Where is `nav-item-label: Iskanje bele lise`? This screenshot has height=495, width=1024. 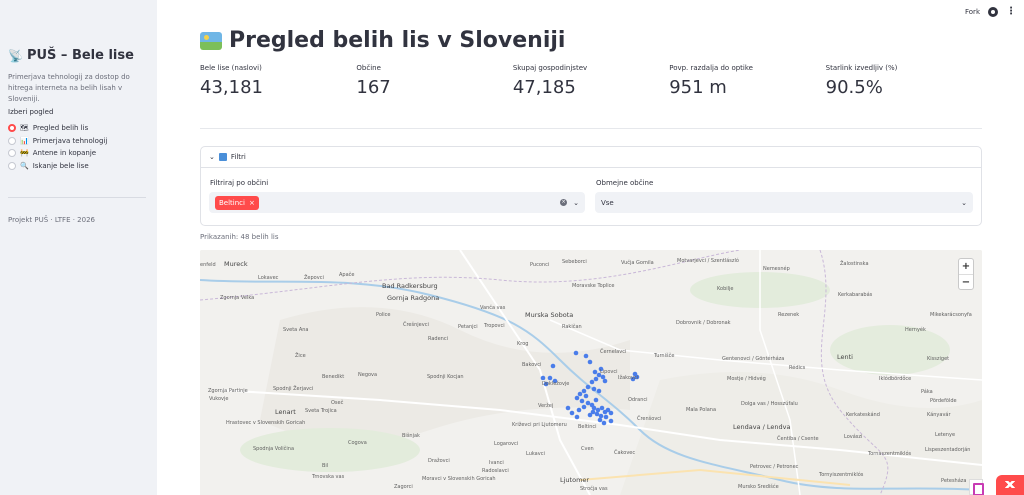
nav-item-label: Iskanje bele lise is located at coordinates (60, 165).